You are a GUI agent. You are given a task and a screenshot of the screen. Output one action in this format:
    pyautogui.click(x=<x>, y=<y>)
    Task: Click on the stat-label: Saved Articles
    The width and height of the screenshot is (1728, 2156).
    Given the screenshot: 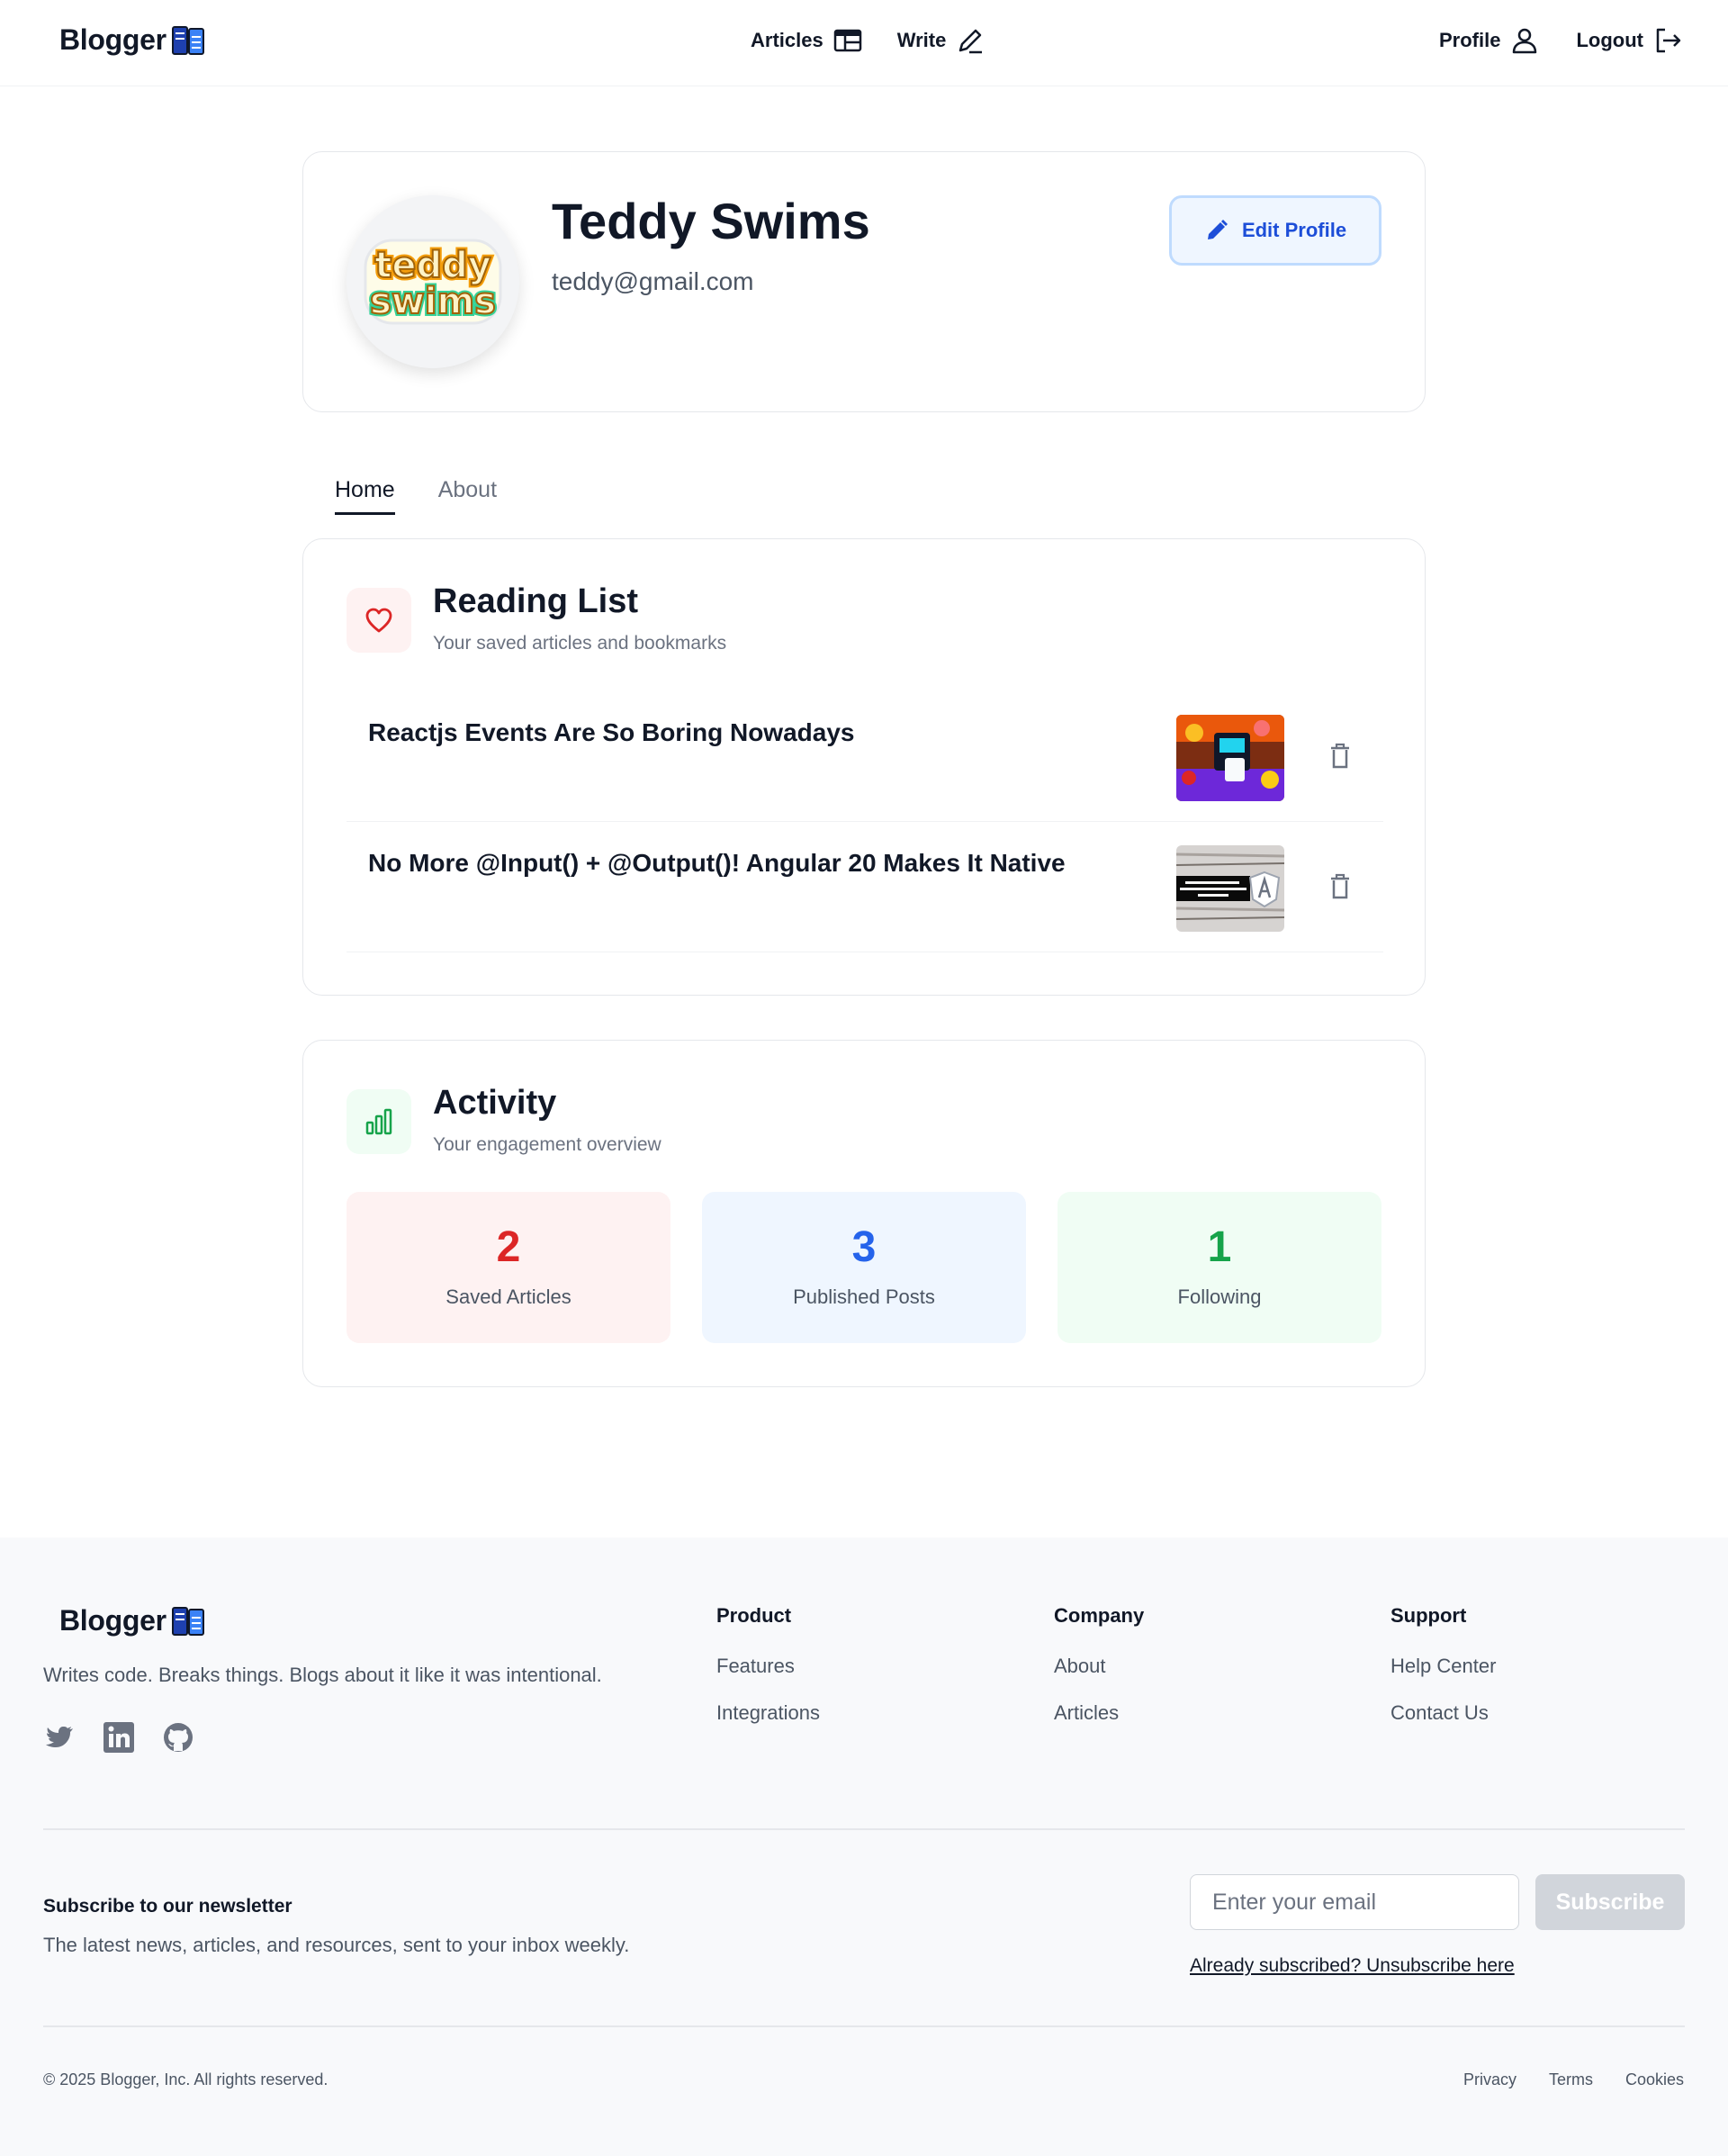 What is the action you would take?
    pyautogui.click(x=509, y=1296)
    